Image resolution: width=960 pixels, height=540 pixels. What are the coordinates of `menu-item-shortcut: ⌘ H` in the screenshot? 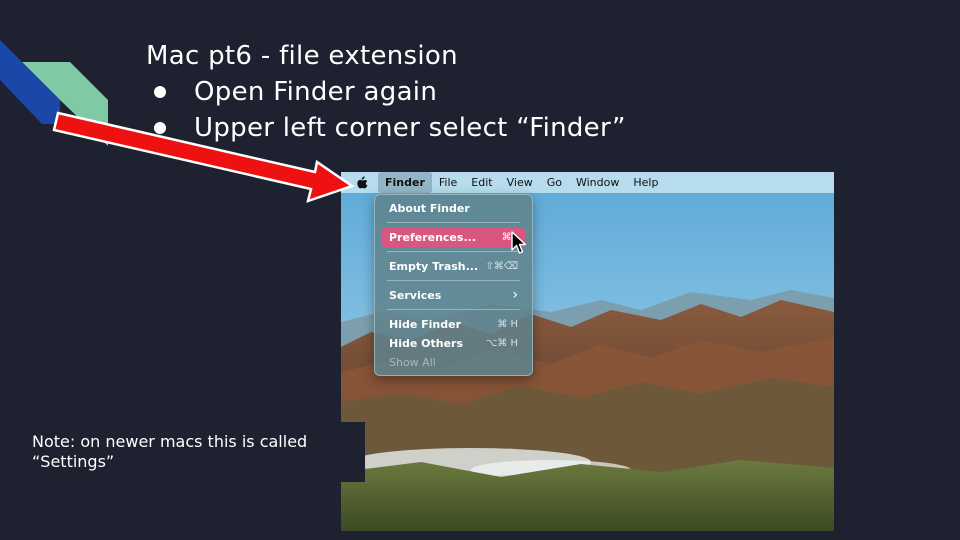 It's located at (507, 324).